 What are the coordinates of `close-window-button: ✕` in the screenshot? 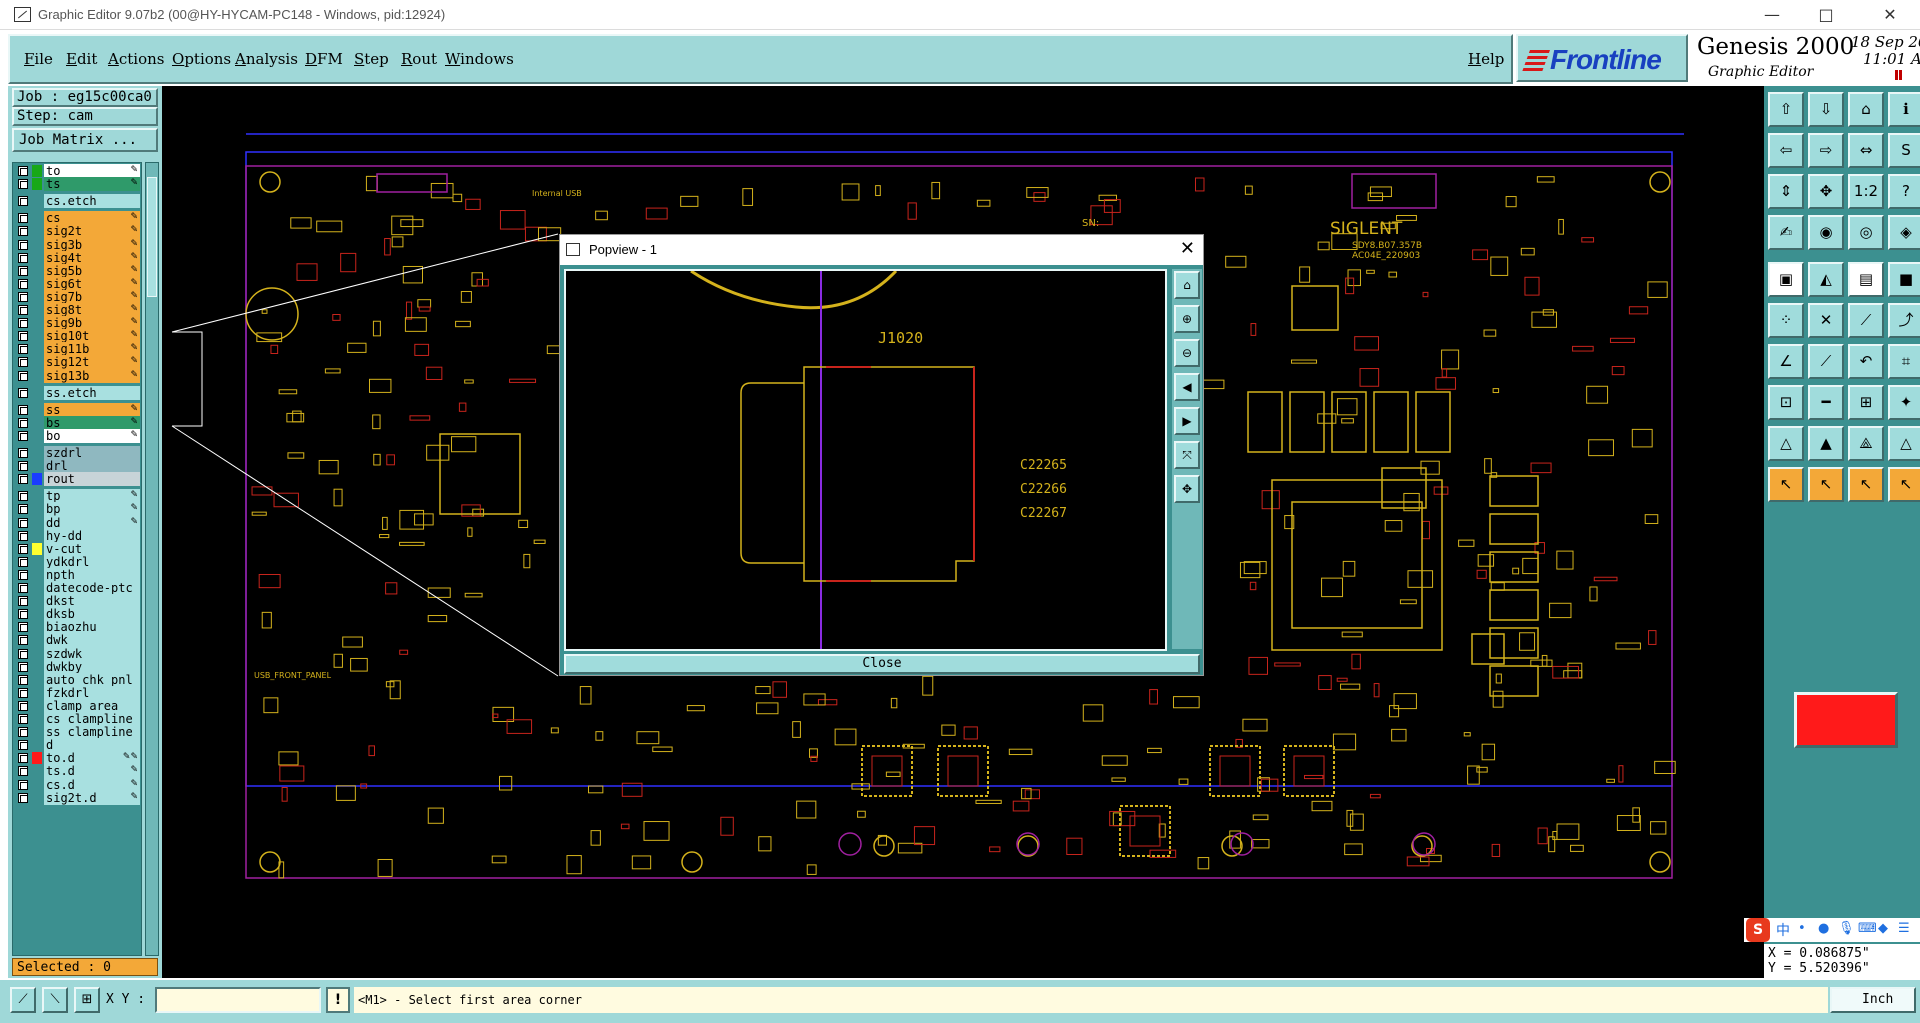 It's located at (1890, 15).